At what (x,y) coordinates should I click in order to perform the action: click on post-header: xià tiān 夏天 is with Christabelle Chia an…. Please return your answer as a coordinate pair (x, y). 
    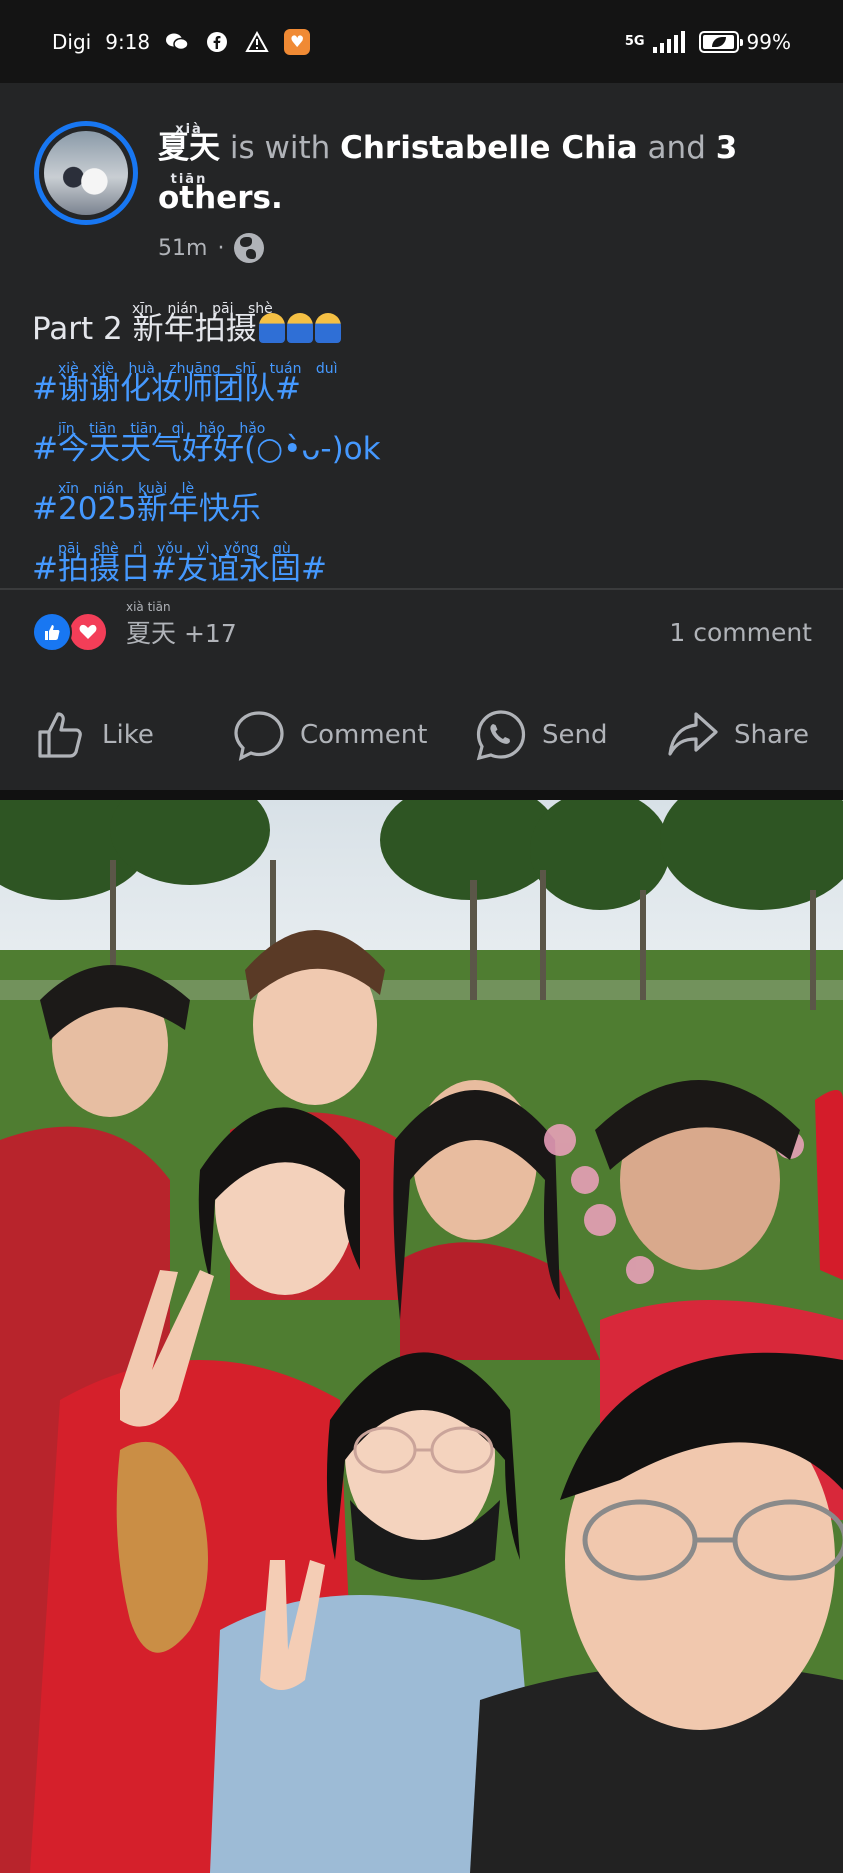
    Looking at the image, I should click on (421, 186).